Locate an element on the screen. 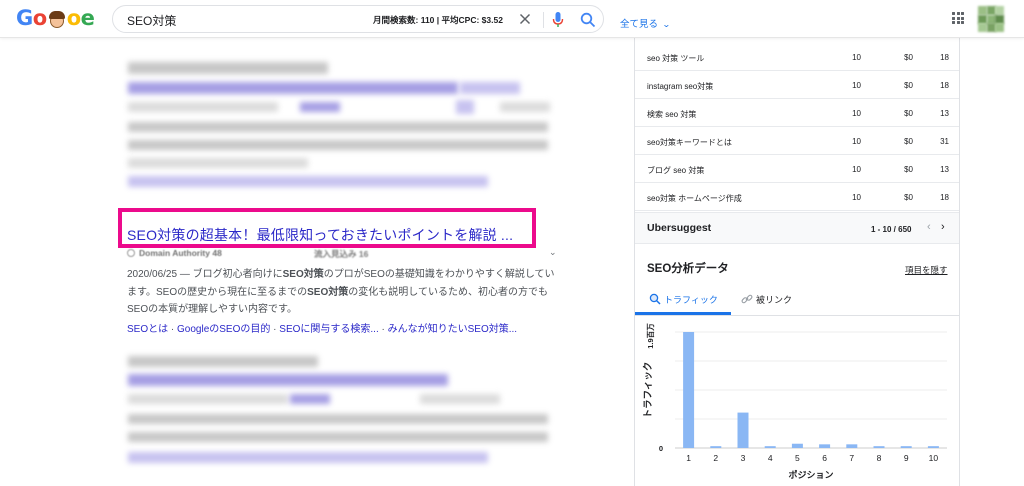 The height and width of the screenshot is (486, 1024). mic-icon is located at coordinates (558, 20).